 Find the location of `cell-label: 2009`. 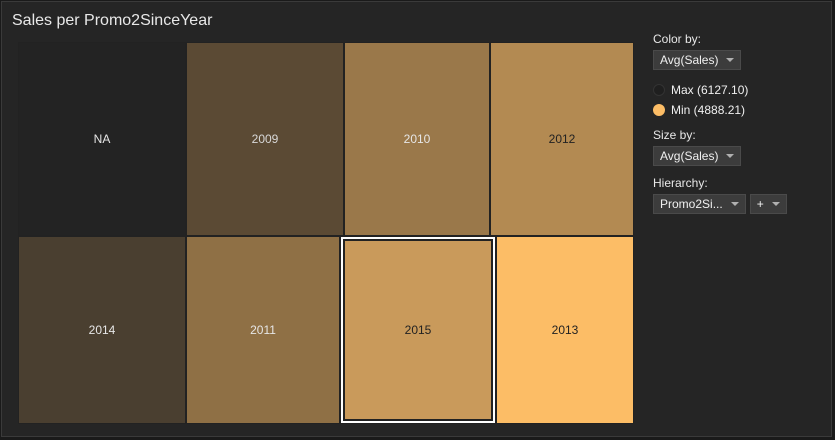

cell-label: 2009 is located at coordinates (265, 139).